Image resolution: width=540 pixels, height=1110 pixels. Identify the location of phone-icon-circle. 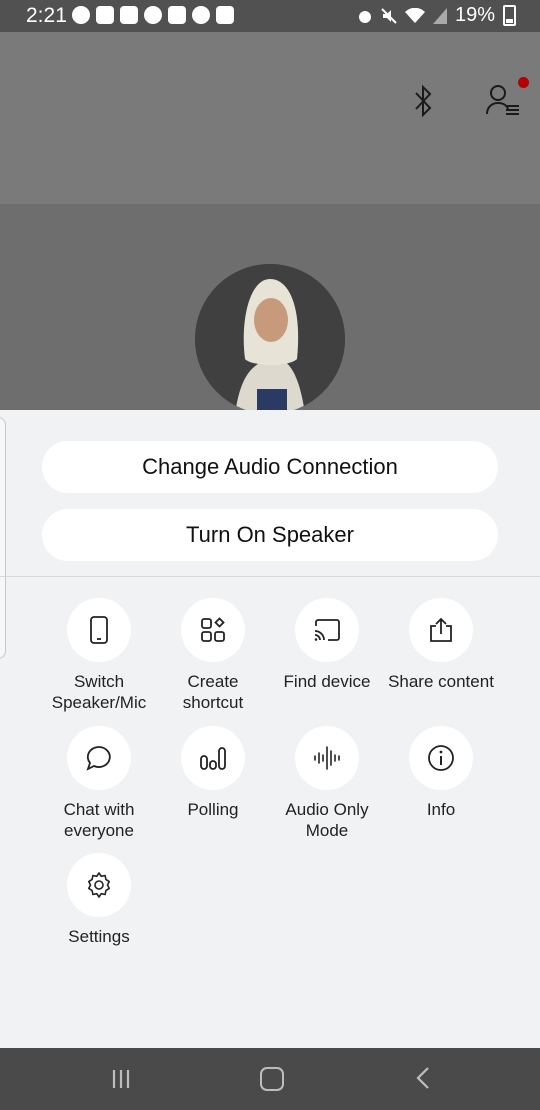
(99, 630).